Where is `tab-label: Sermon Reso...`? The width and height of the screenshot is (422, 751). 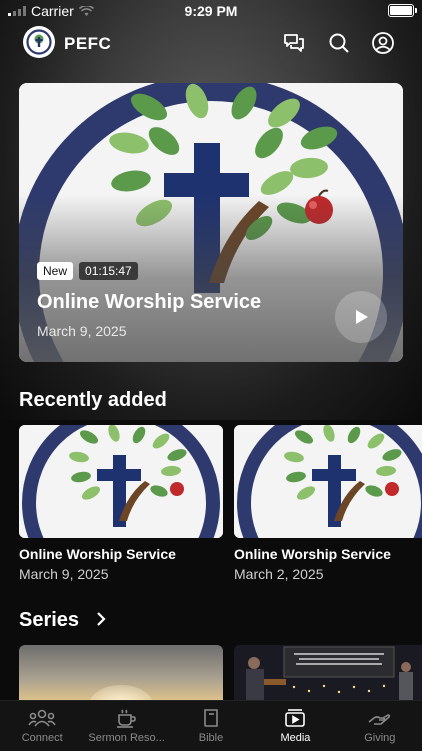 tab-label: Sermon Reso... is located at coordinates (126, 738).